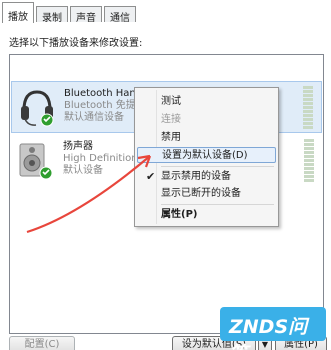 Image resolution: width=331 pixels, height=350 pixels. I want to click on annotation-arrow, so click(89, 194).